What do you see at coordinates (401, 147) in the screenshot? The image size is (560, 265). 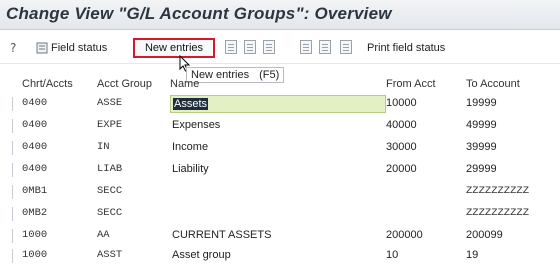 I see `from-cell: 30000` at bounding box center [401, 147].